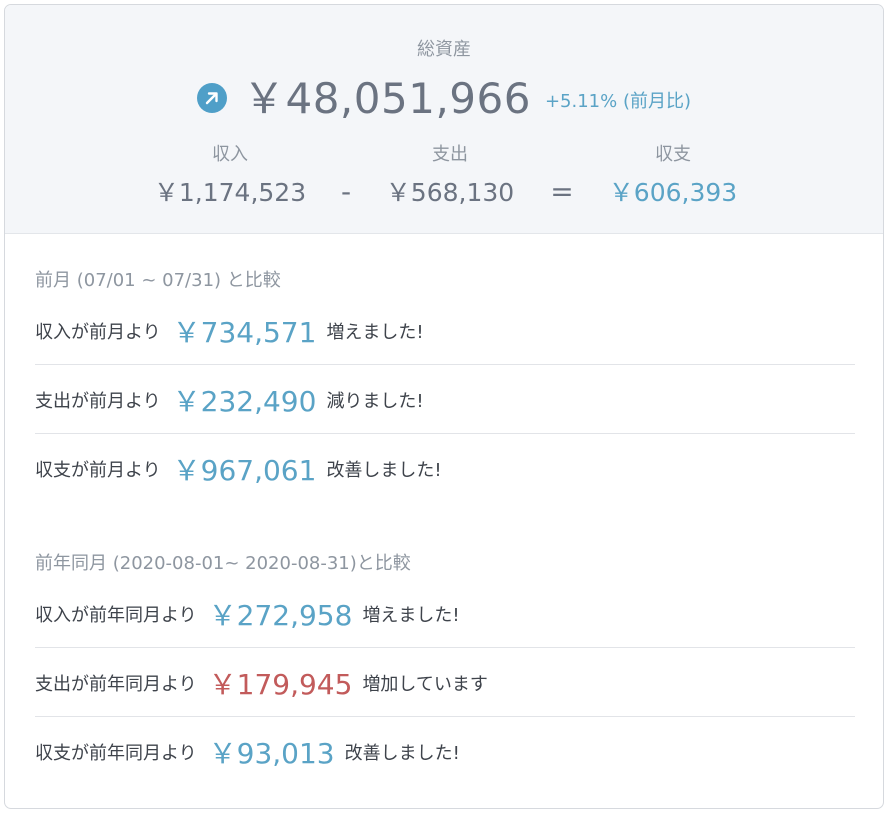  What do you see at coordinates (280, 615) in the screenshot?
I see `row-amount: ￥272,958` at bounding box center [280, 615].